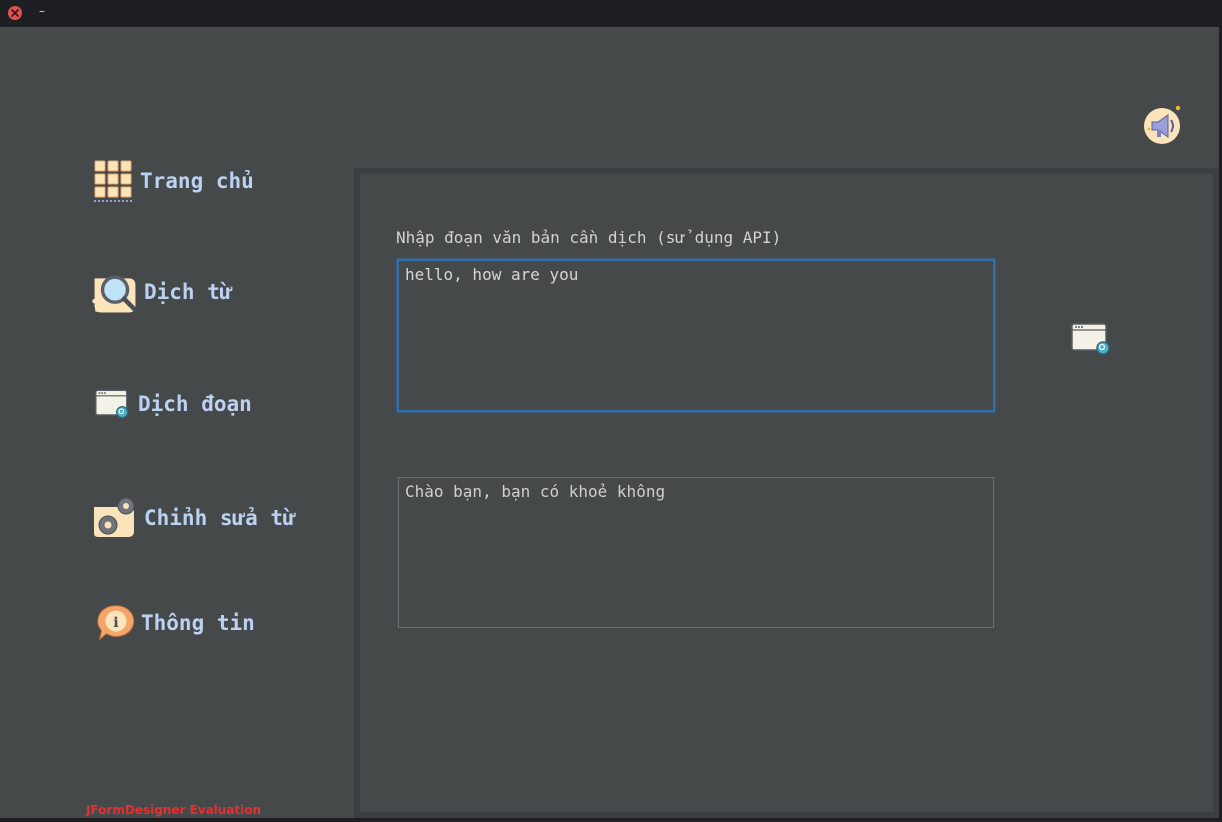 Image resolution: width=1222 pixels, height=822 pixels. Describe the element at coordinates (220, 518) in the screenshot. I see `sidebar-item-label: Chỉnh sửa từ` at that location.